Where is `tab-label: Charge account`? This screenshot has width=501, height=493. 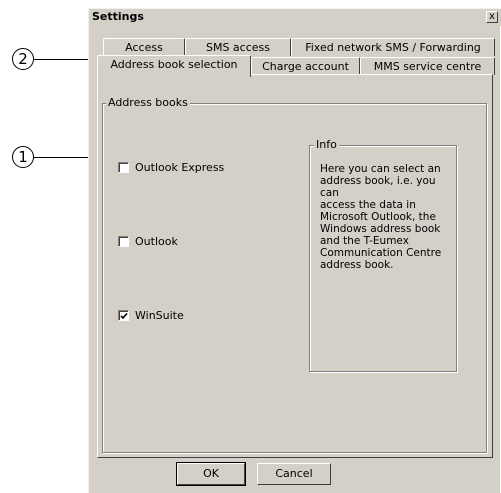 tab-label: Charge account is located at coordinates (305, 66).